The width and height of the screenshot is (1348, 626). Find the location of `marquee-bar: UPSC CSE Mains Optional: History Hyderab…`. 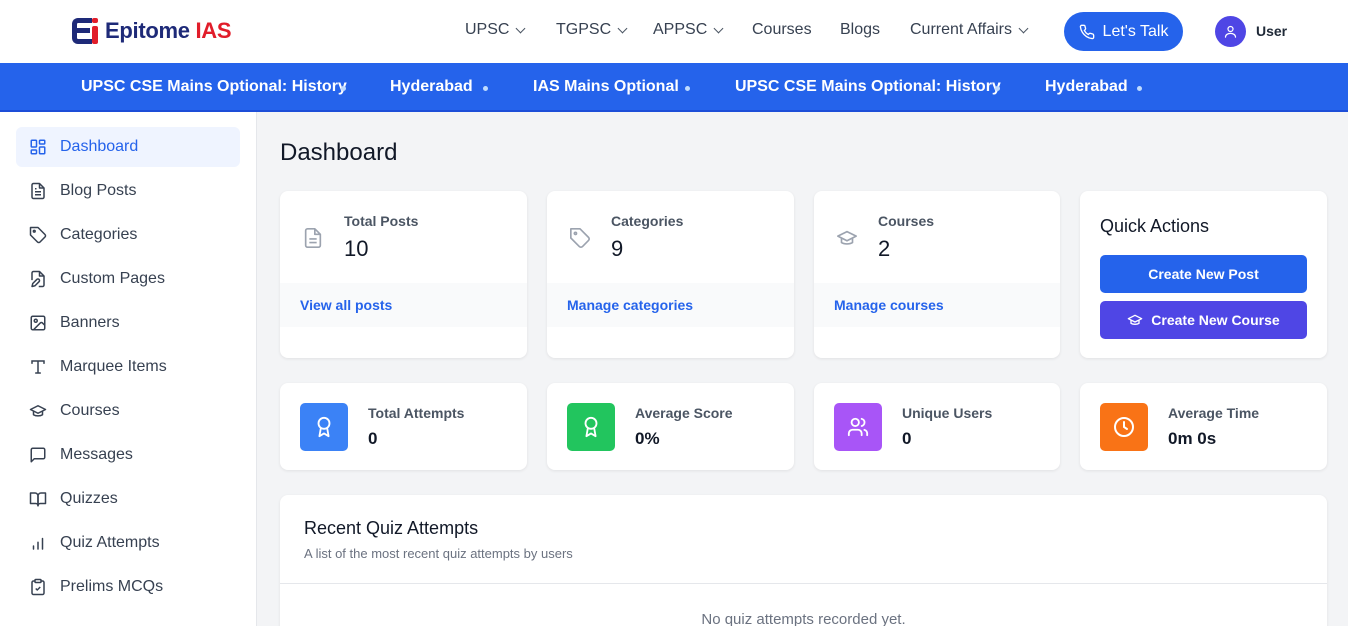

marquee-bar: UPSC CSE Mains Optional: History Hyderab… is located at coordinates (674, 87).